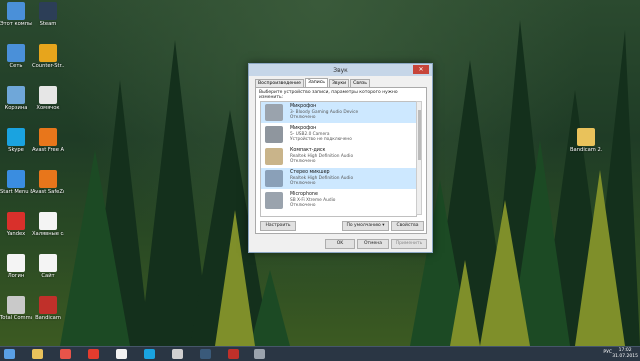 The height and width of the screenshot is (361, 640). What do you see at coordinates (16, 276) in the screenshot?
I see `desktop-icon-label: Логин` at bounding box center [16, 276].